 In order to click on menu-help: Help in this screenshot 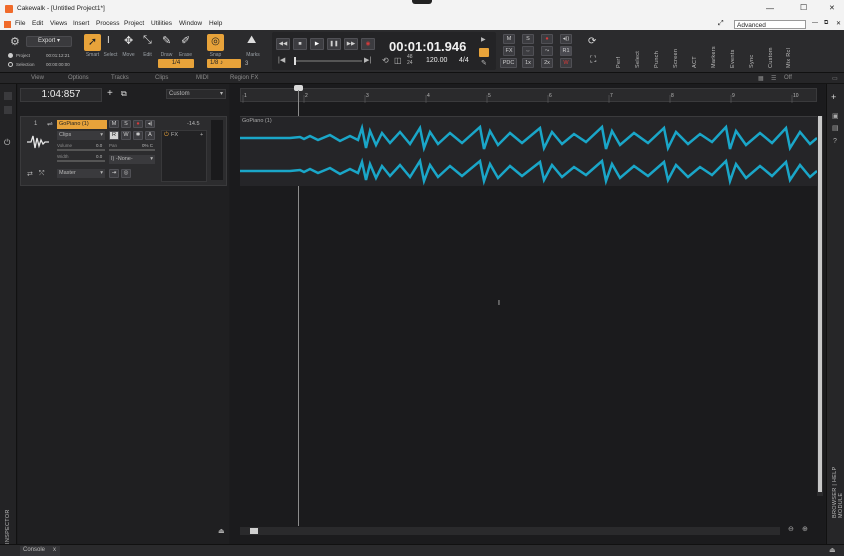, I will do `click(215, 23)`.